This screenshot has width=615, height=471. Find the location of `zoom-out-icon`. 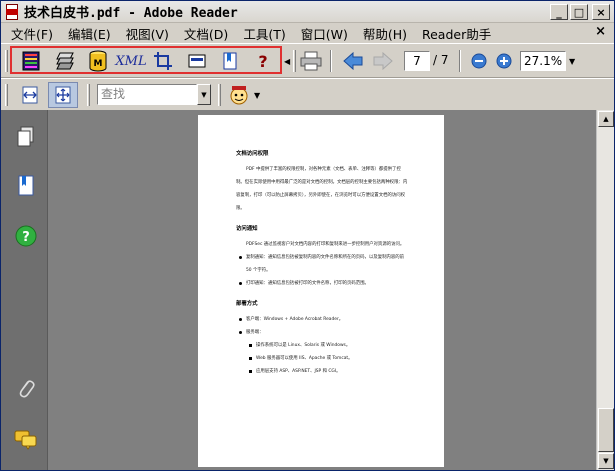

zoom-out-icon is located at coordinates (479, 61).